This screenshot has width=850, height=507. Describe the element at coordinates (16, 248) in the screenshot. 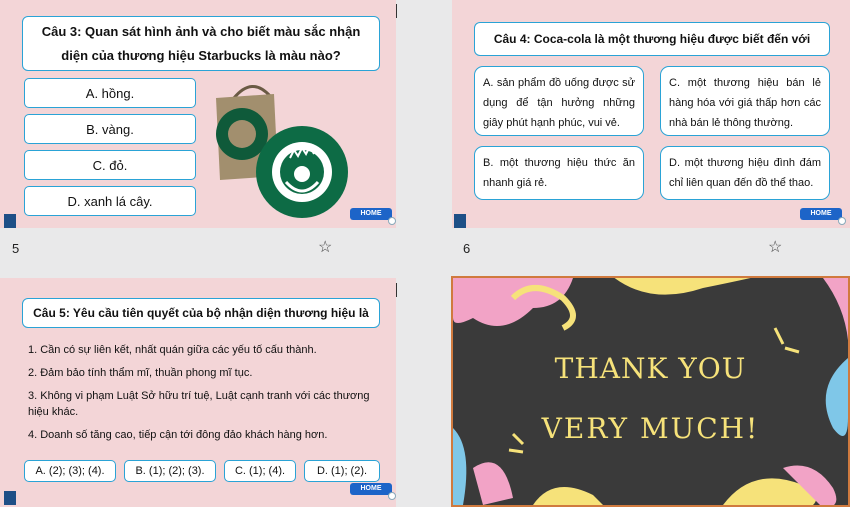

I see `slide-number: 5` at that location.